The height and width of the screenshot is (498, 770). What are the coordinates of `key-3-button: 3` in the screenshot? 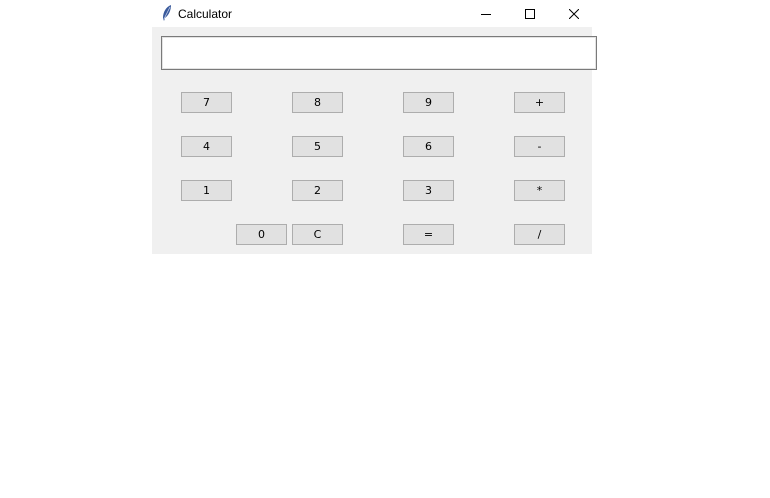 It's located at (428, 190).